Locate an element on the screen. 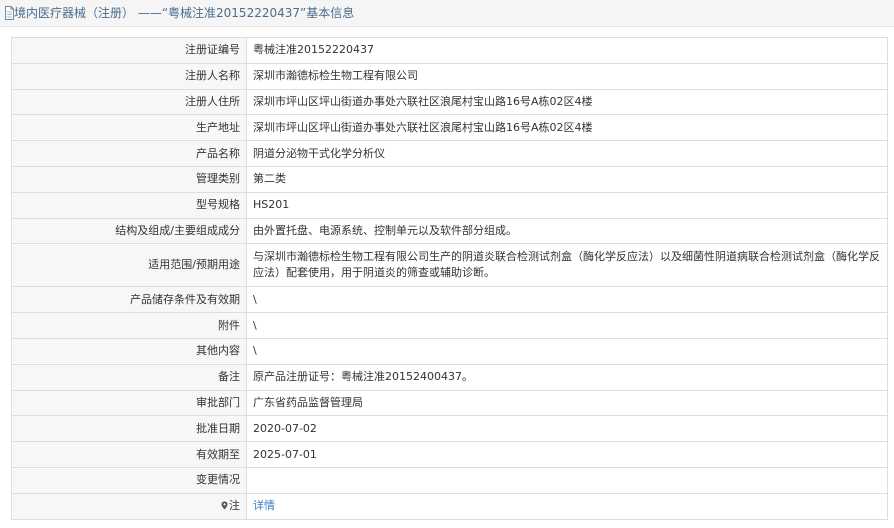 The height and width of the screenshot is (528, 894). row-value: 广东省药品监督管理局 is located at coordinates (567, 403).